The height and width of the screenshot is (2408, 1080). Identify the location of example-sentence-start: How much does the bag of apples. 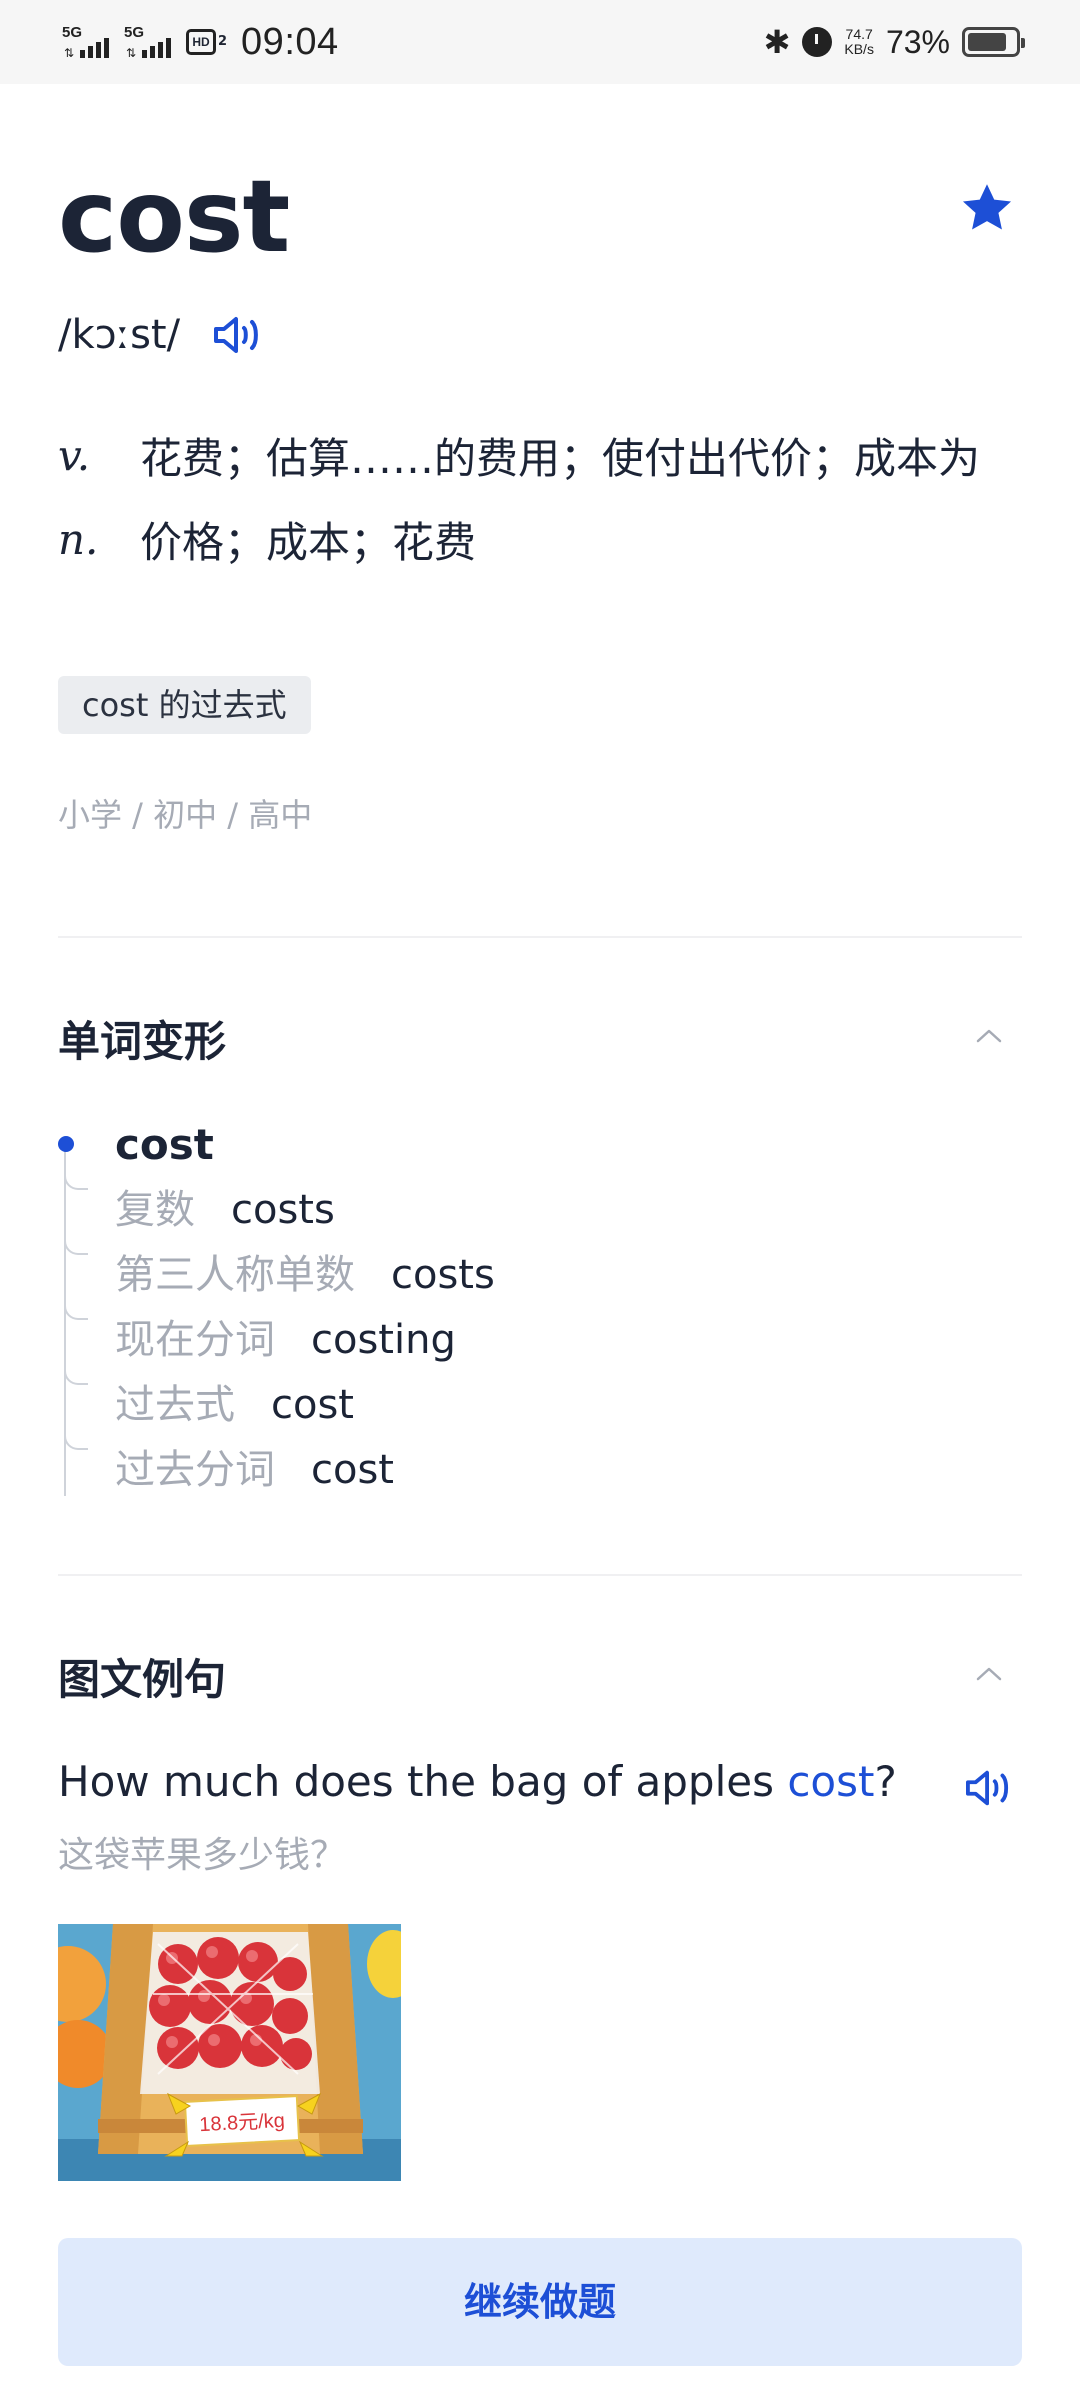
(423, 1781).